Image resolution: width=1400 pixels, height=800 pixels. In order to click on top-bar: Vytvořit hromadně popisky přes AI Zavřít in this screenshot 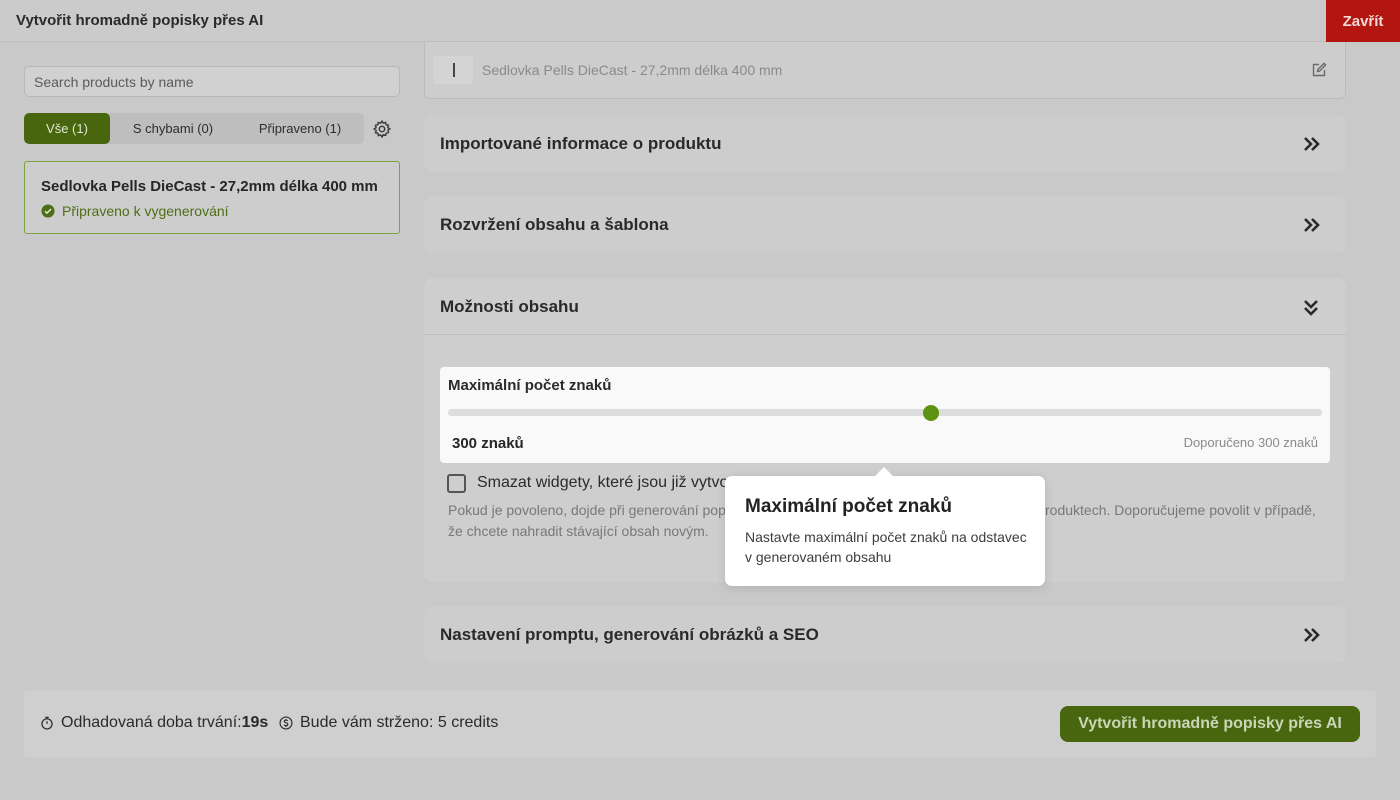, I will do `click(700, 21)`.